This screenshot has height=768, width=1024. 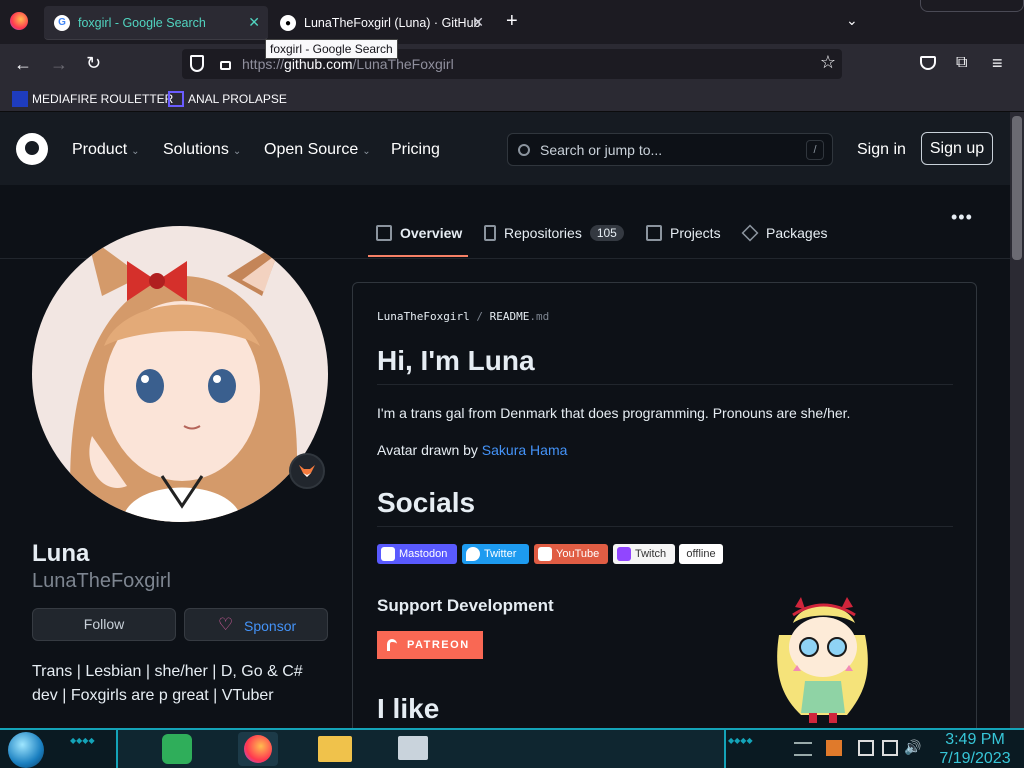 I want to click on twitter-badge: Twitter, so click(x=495, y=554).